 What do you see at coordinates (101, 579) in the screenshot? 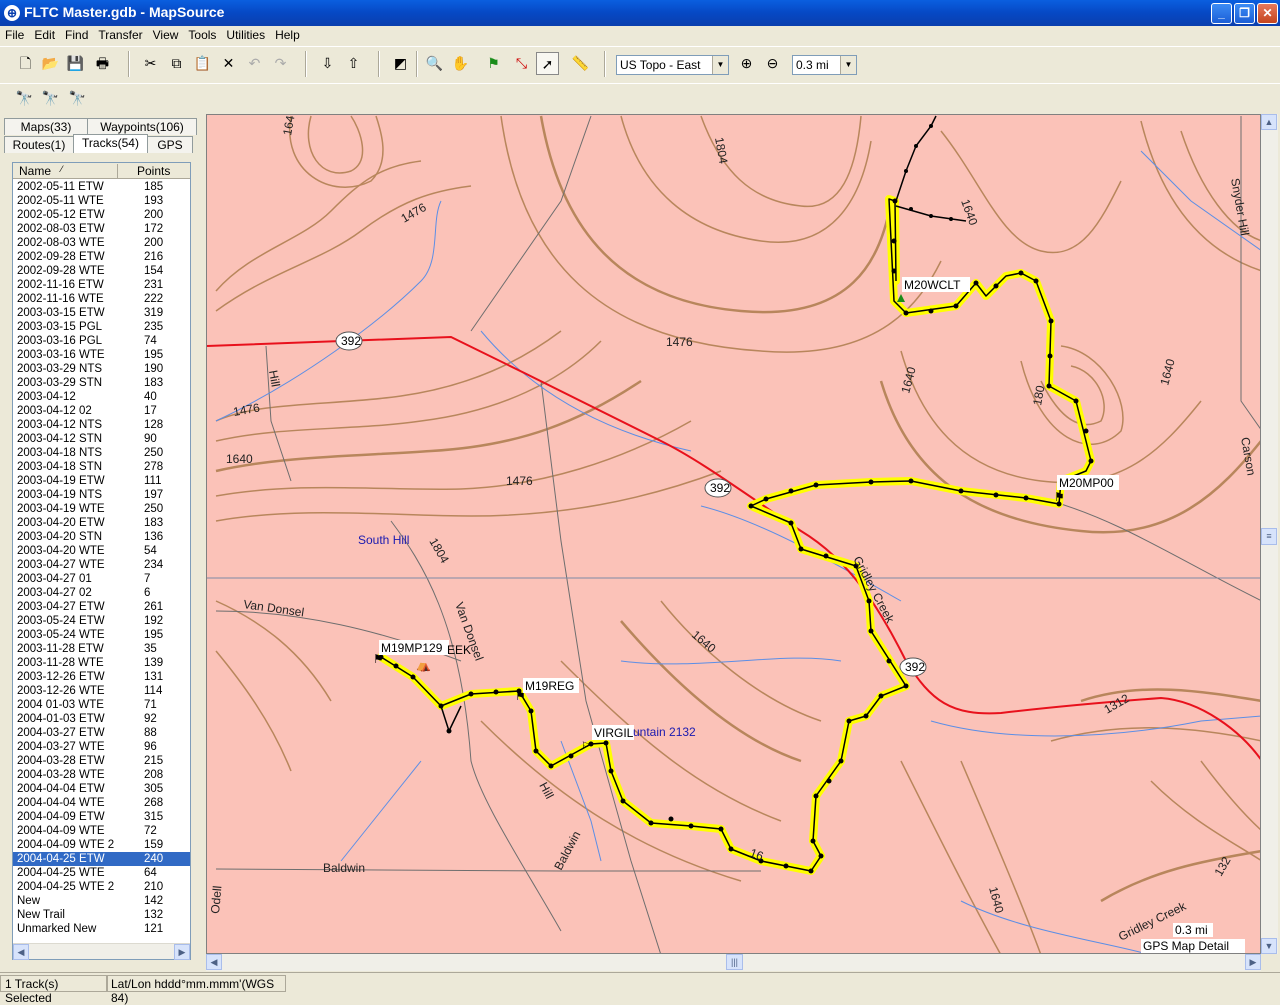
I see `track-row: 2003-04-27 01 7` at bounding box center [101, 579].